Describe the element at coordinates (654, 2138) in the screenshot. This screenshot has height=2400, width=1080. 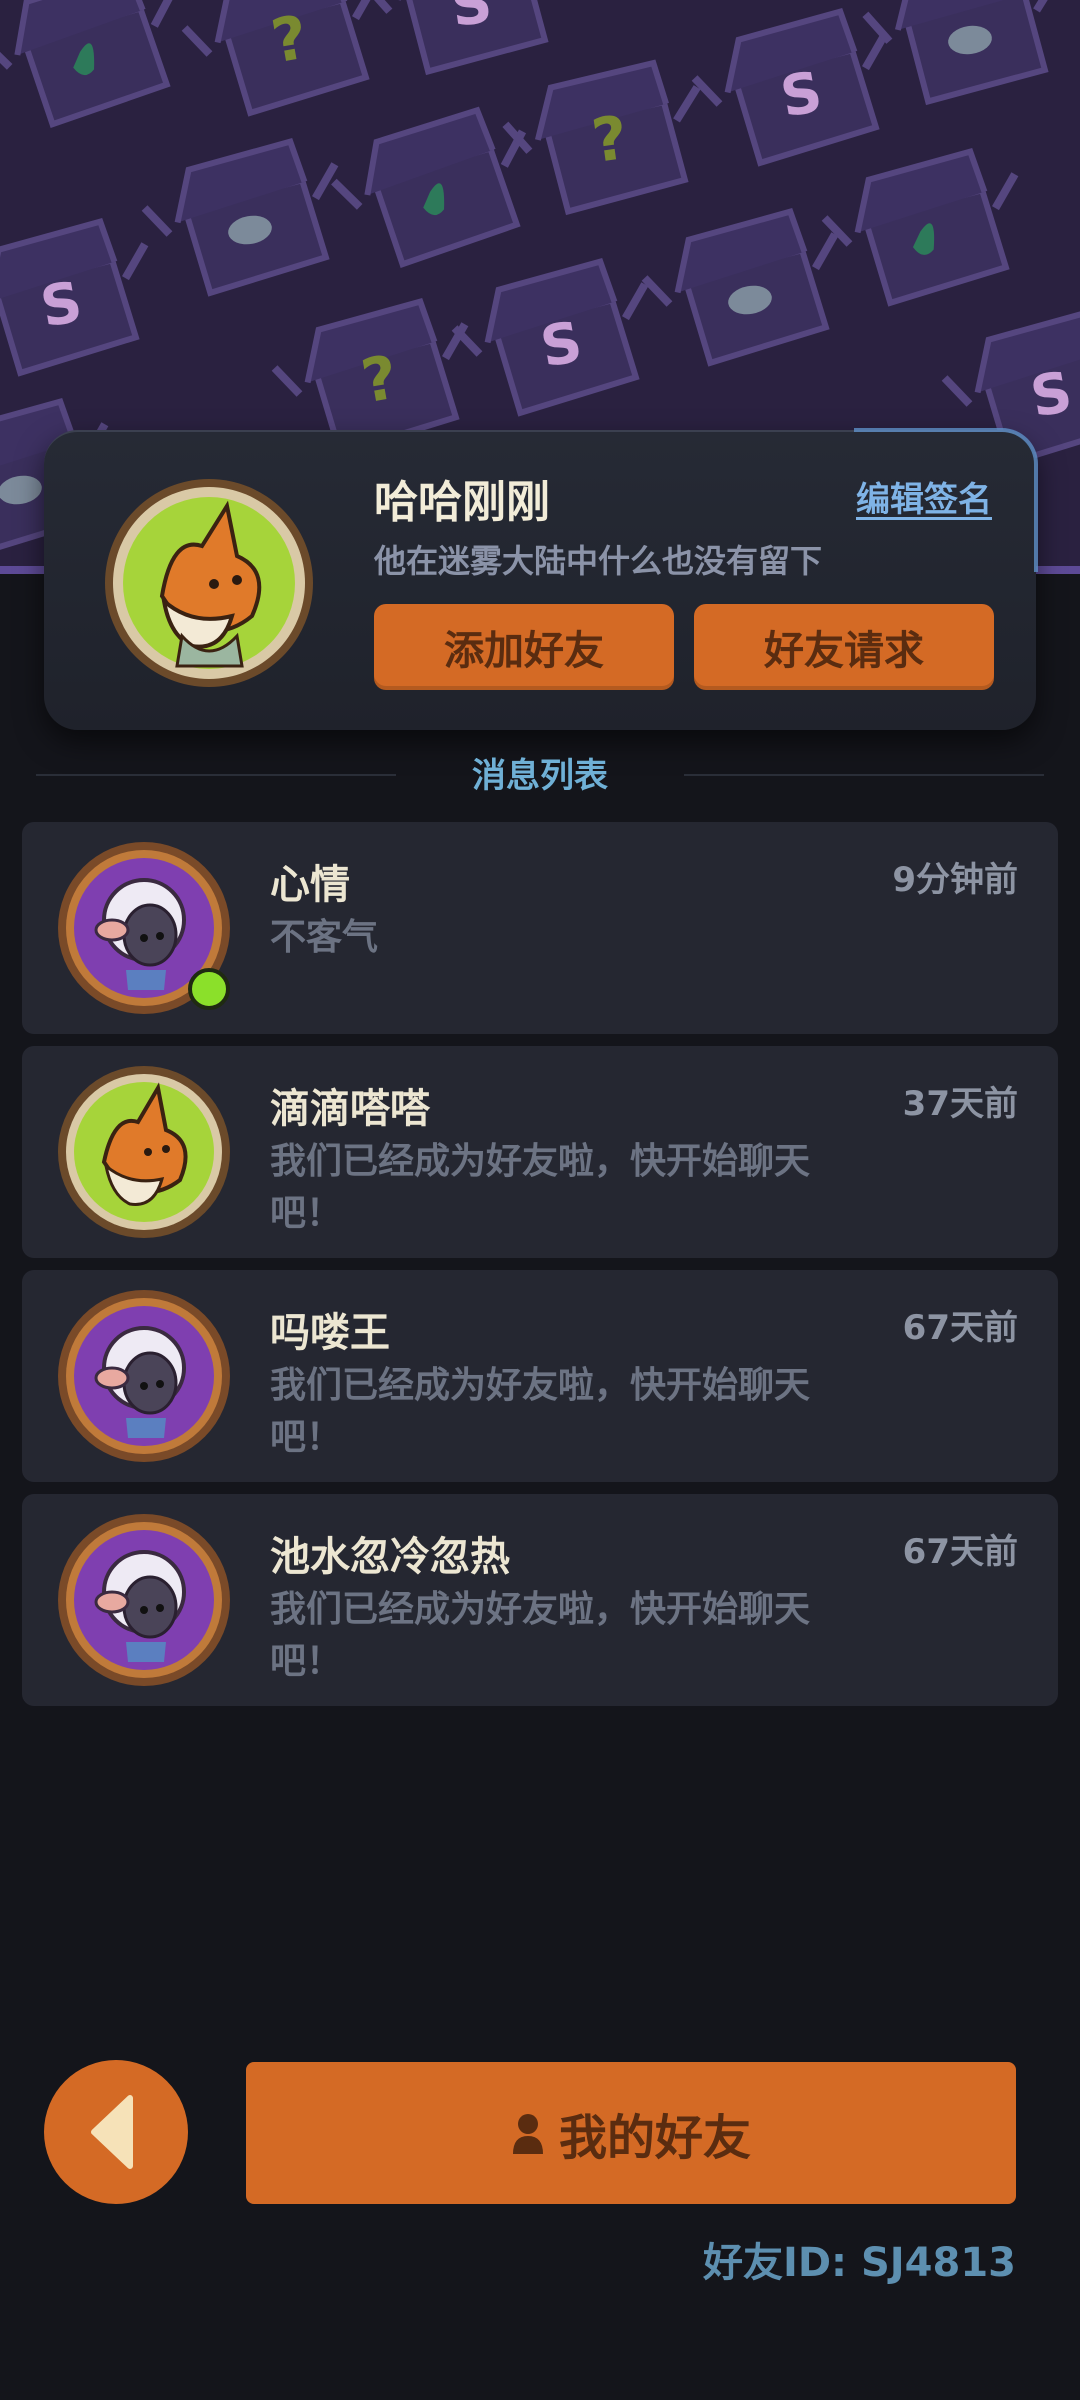
I see `my-friends-label: 我的好友` at that location.